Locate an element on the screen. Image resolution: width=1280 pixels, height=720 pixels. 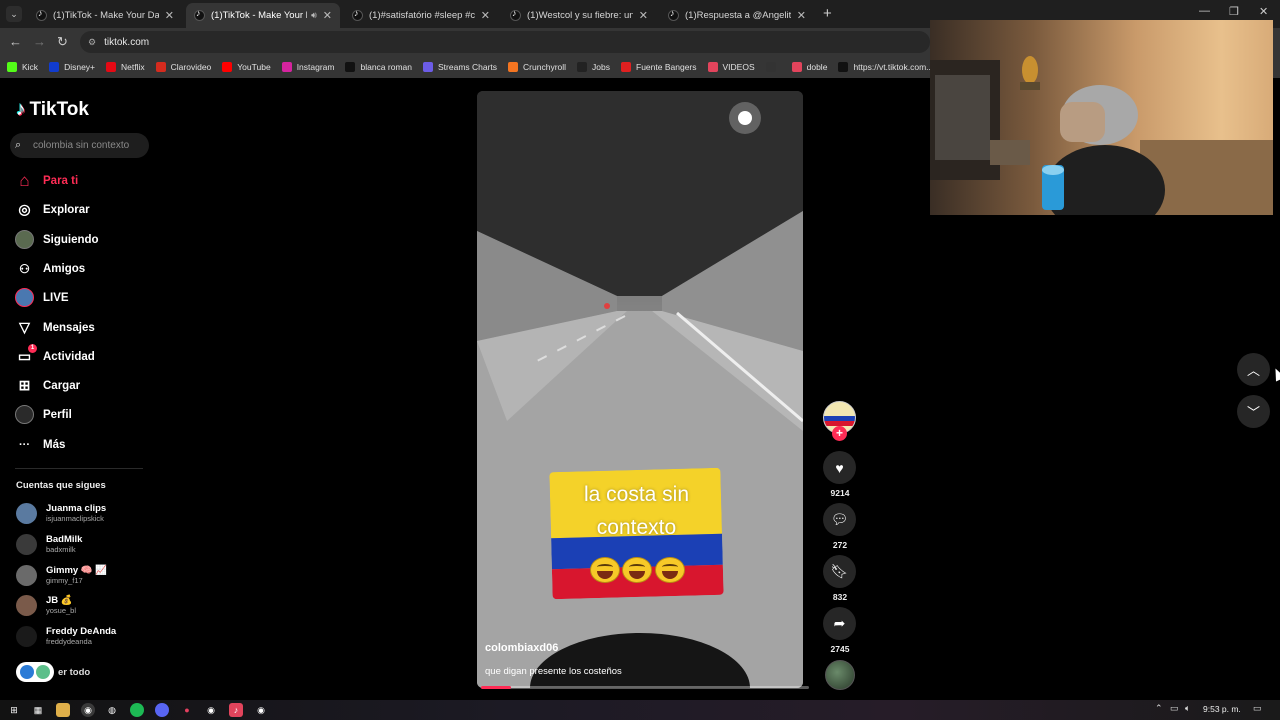
video-overlay-text: la costa sin contexto is located at coordinates (636, 511).